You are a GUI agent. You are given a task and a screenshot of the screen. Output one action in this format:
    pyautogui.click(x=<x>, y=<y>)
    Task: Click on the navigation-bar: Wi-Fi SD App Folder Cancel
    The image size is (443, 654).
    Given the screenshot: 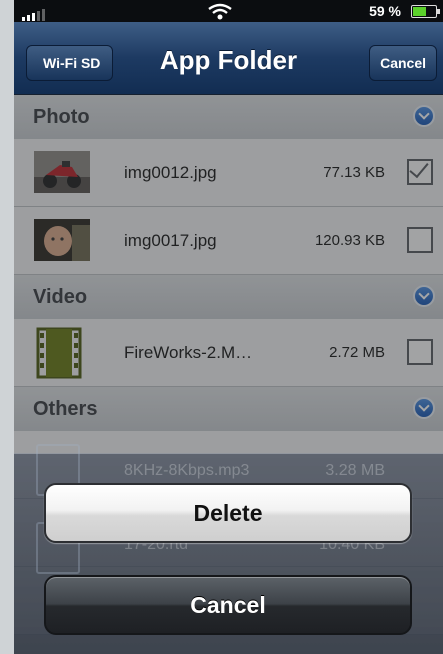 What is the action you would take?
    pyautogui.click(x=228, y=58)
    